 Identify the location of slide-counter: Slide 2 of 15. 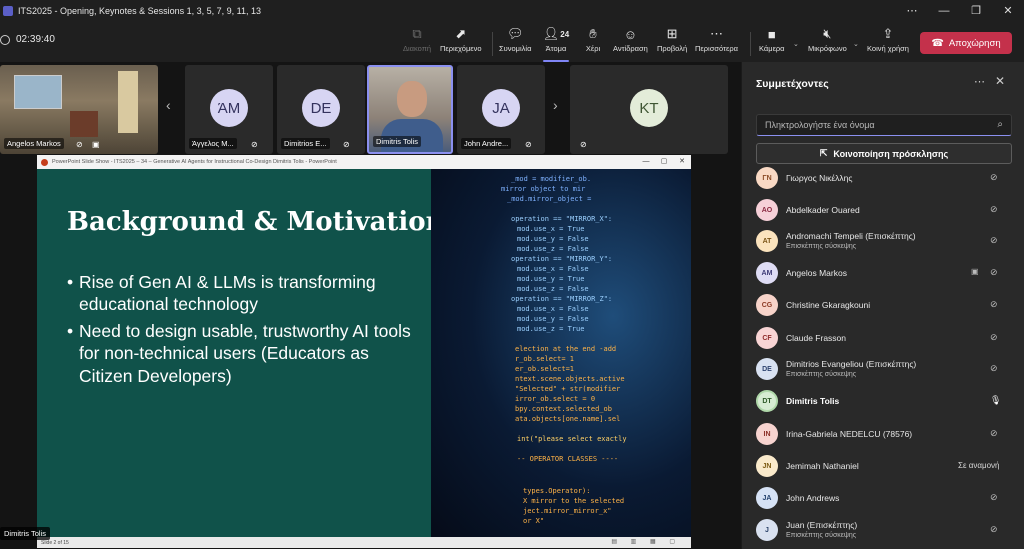
(55, 542).